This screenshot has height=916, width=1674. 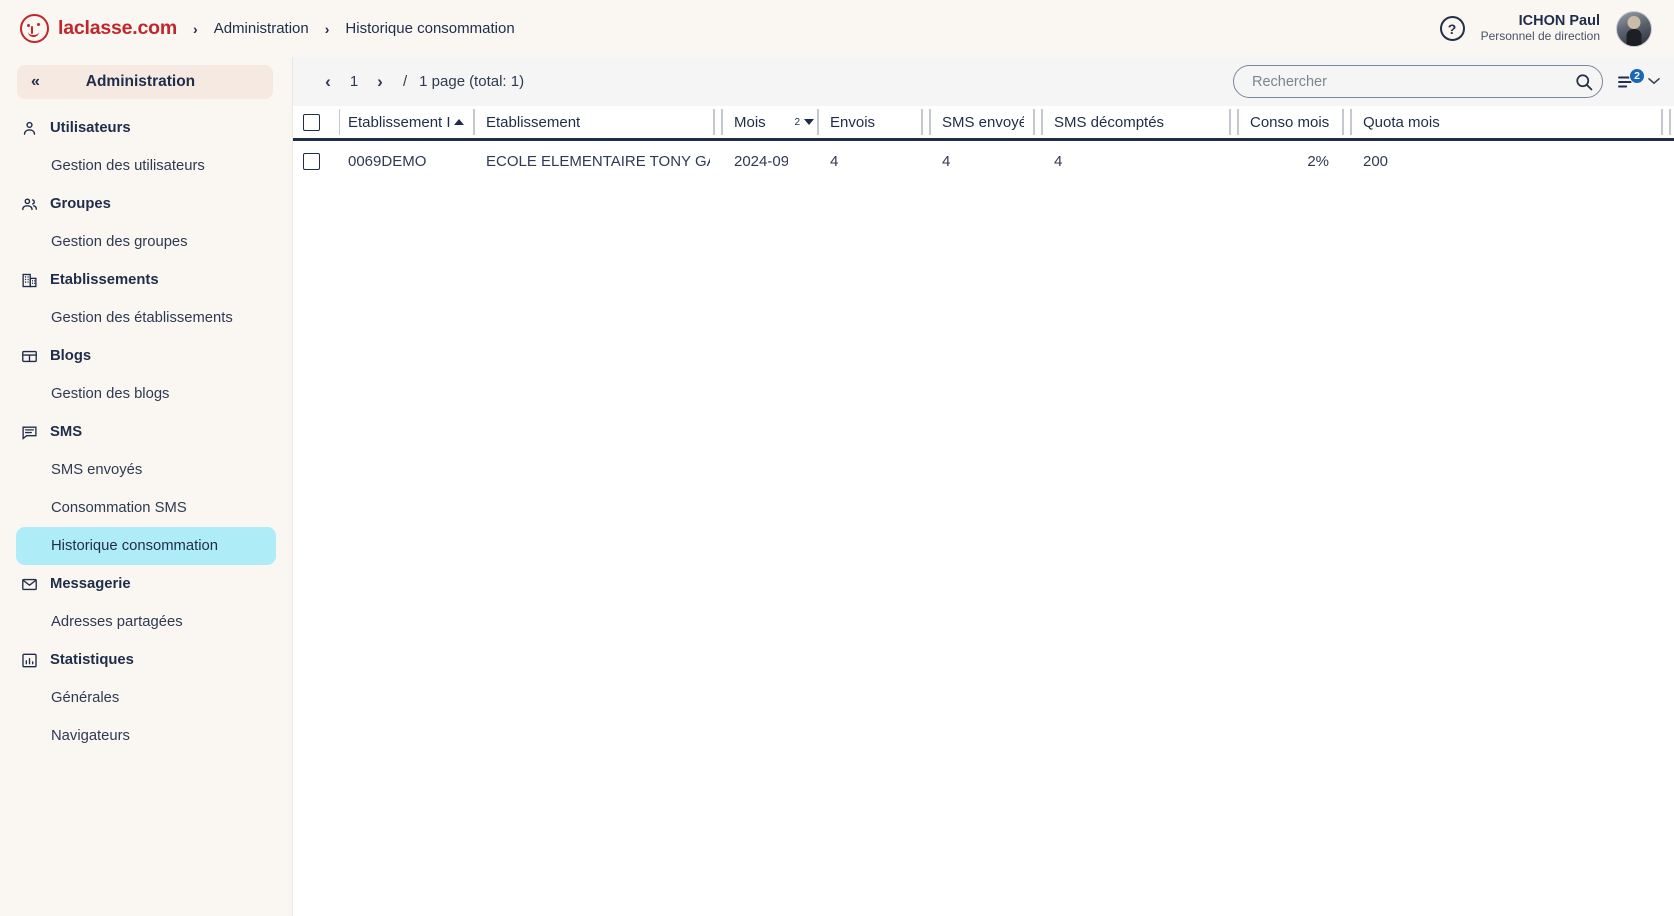 What do you see at coordinates (146, 394) in the screenshot?
I see `sidebar-item-gestion-des-blogs: Gestion des blogs` at bounding box center [146, 394].